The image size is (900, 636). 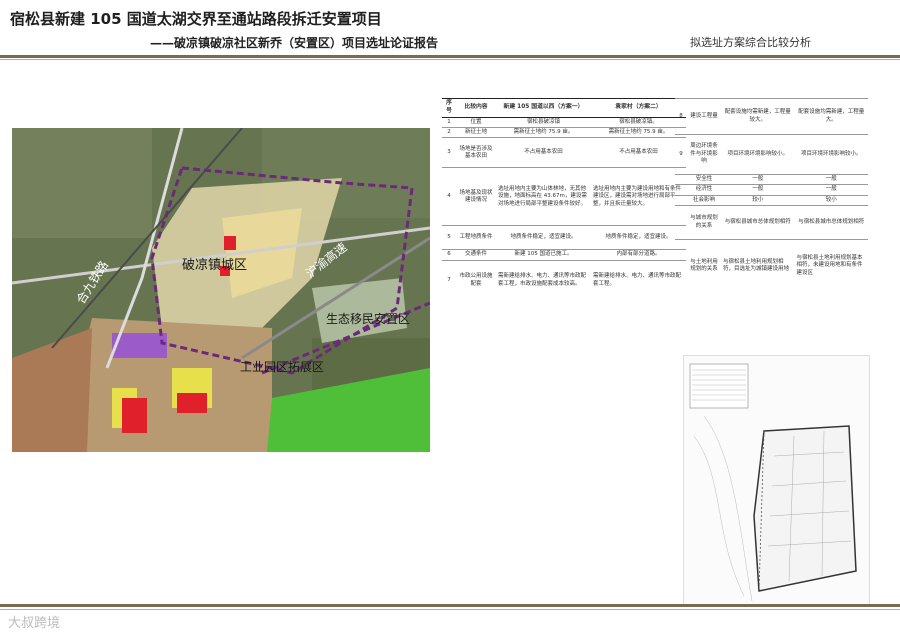 What do you see at coordinates (750, 42) in the screenshot?
I see `section-label: 拟选址方案综合比较分析` at bounding box center [750, 42].